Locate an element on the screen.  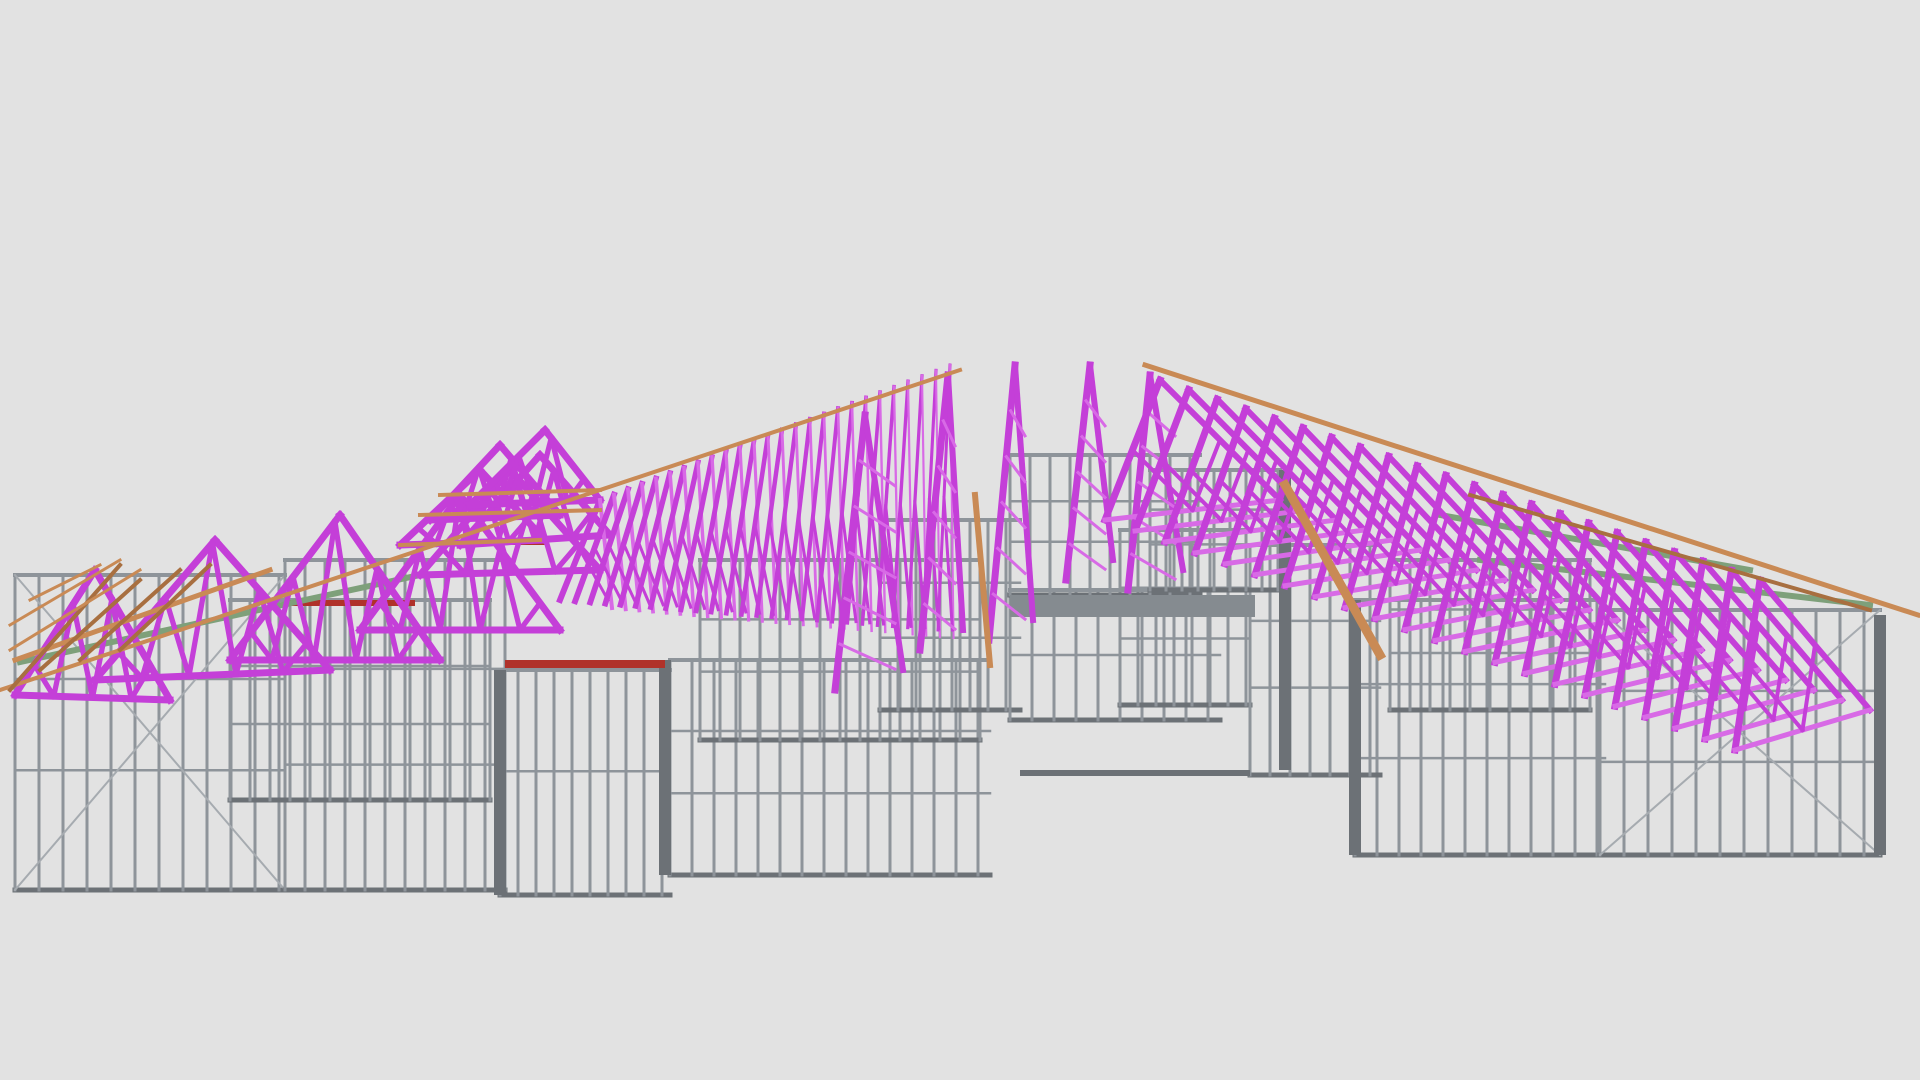
red-lintel is located at coordinates (585, 664).